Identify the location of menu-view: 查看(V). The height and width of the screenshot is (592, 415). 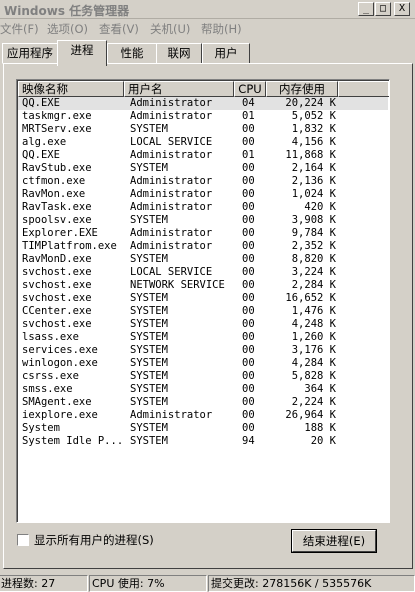
(119, 29).